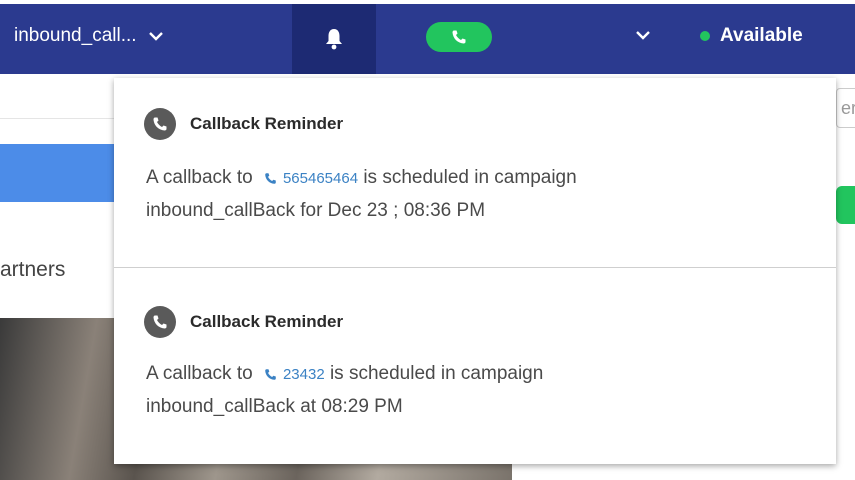  What do you see at coordinates (33, 269) in the screenshot?
I see `background-heading: artners` at bounding box center [33, 269].